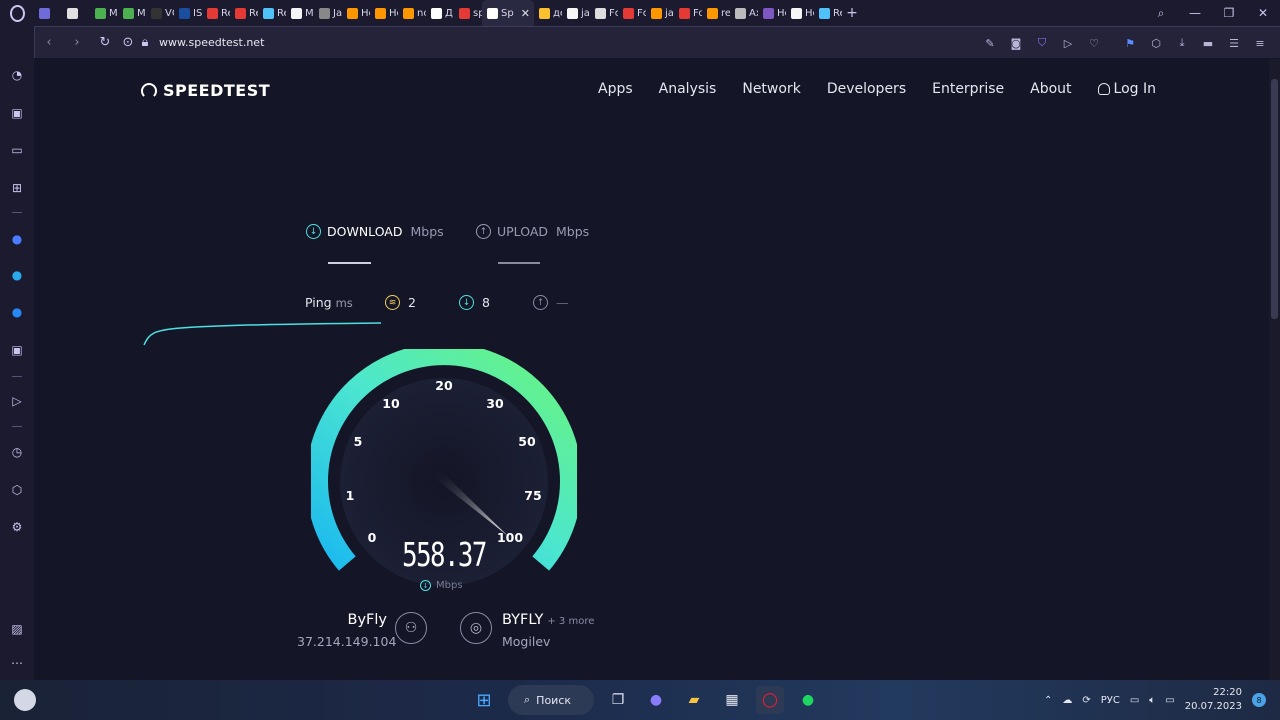  Describe the element at coordinates (866, 89) in the screenshot. I see `nav-developers: Developers` at that location.